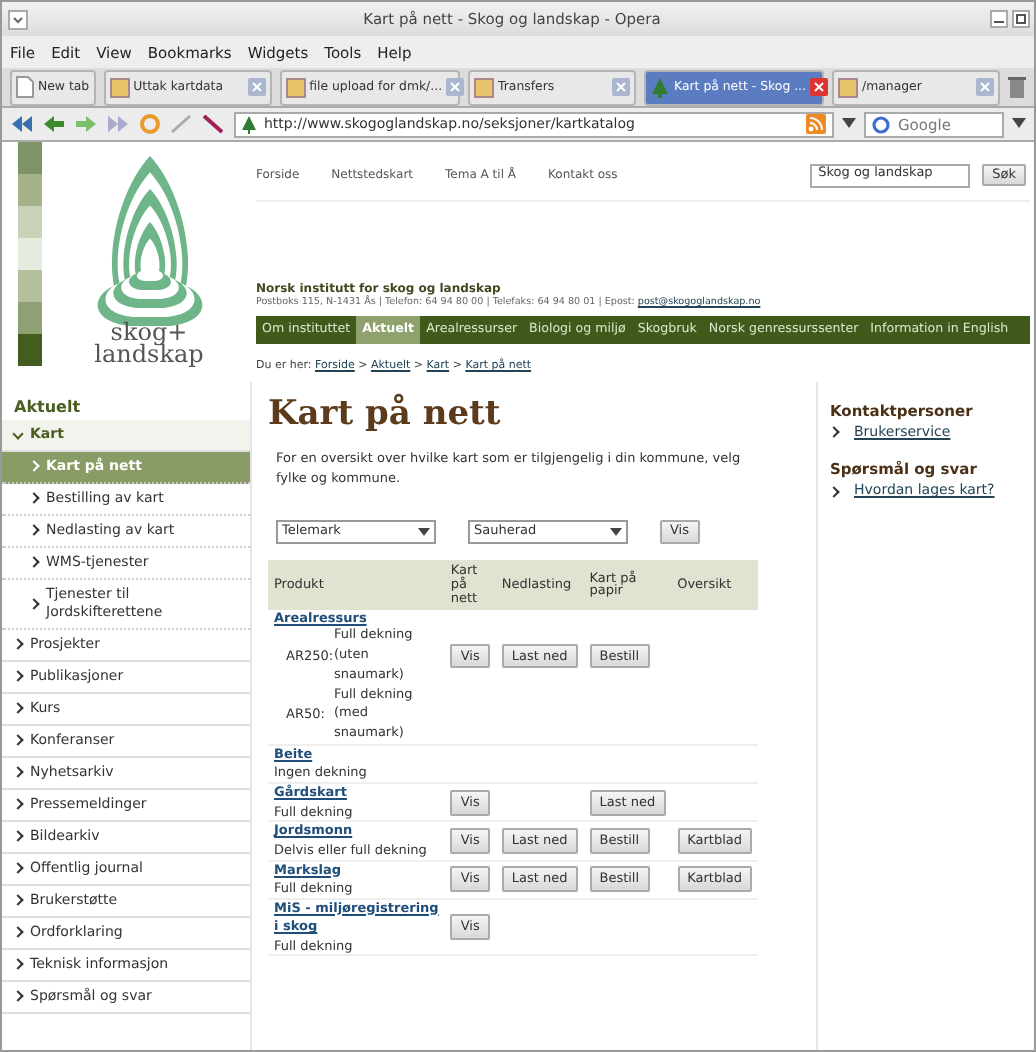  I want to click on page-title: Kart på nett, so click(385, 414).